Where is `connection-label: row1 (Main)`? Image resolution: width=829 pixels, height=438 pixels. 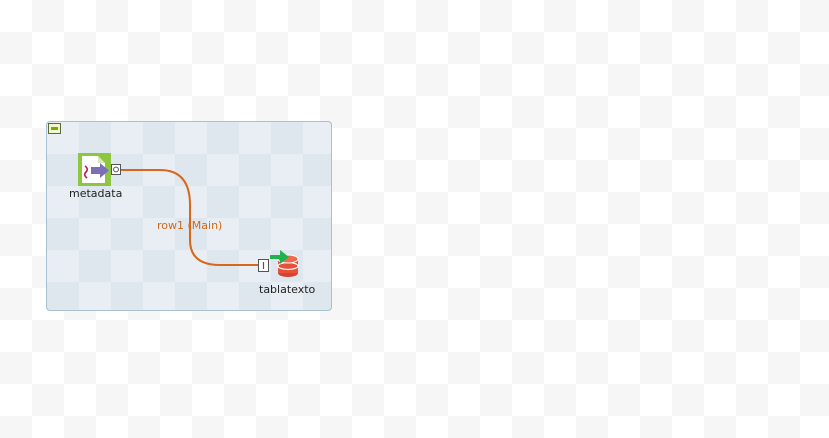 connection-label: row1 (Main) is located at coordinates (189, 225).